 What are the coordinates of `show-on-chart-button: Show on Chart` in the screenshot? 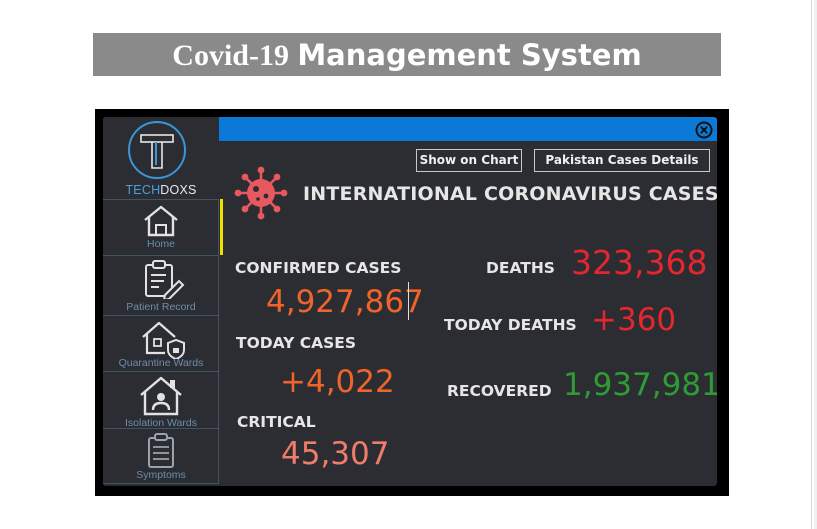 It's located at (469, 160).